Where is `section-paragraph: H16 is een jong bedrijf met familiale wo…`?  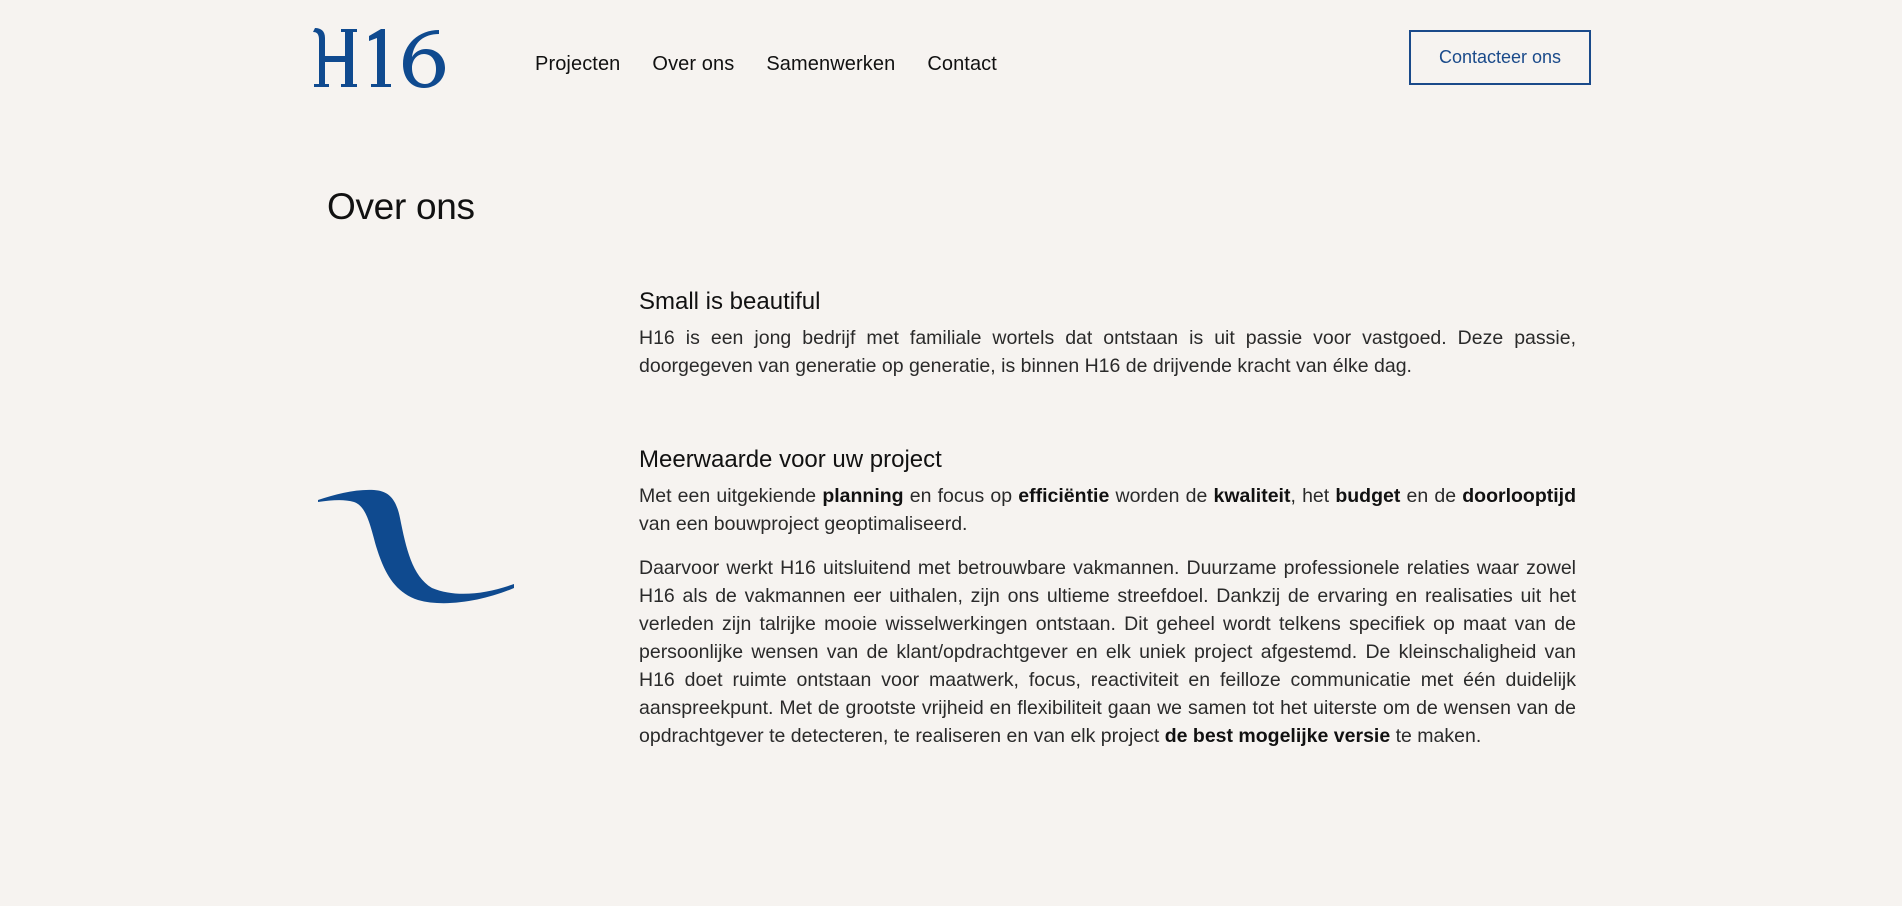
section-paragraph: H16 is een jong bedrijf met familiale wo… is located at coordinates (1107, 352).